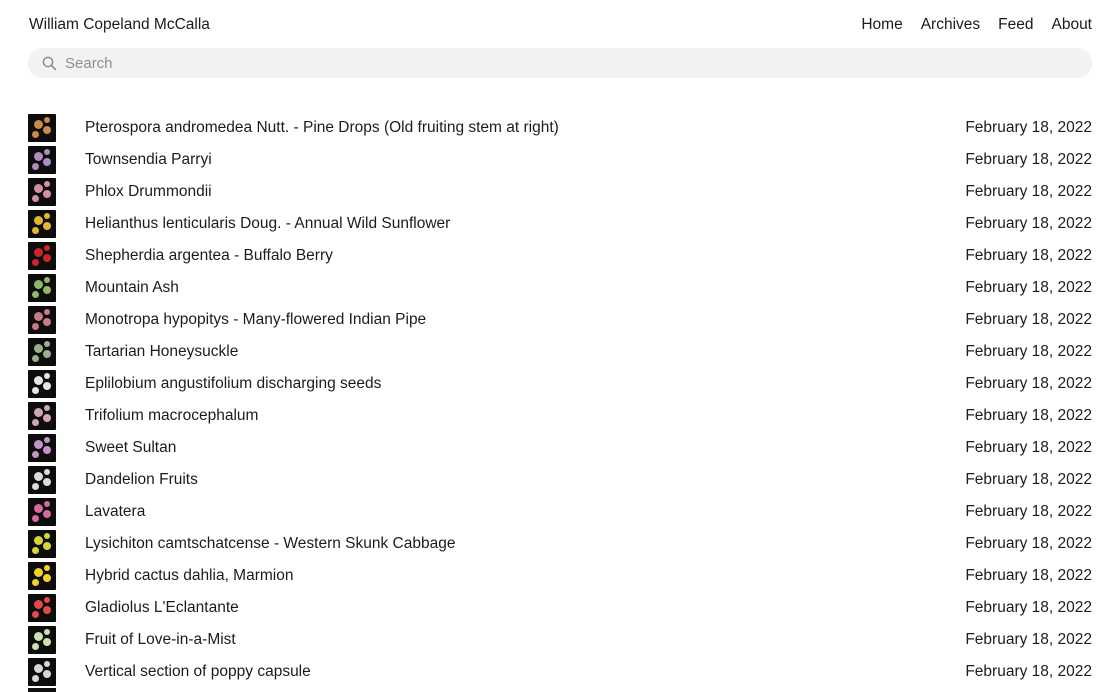  I want to click on list-item: Townsendia Parryi February 18, 2022, so click(560, 160).